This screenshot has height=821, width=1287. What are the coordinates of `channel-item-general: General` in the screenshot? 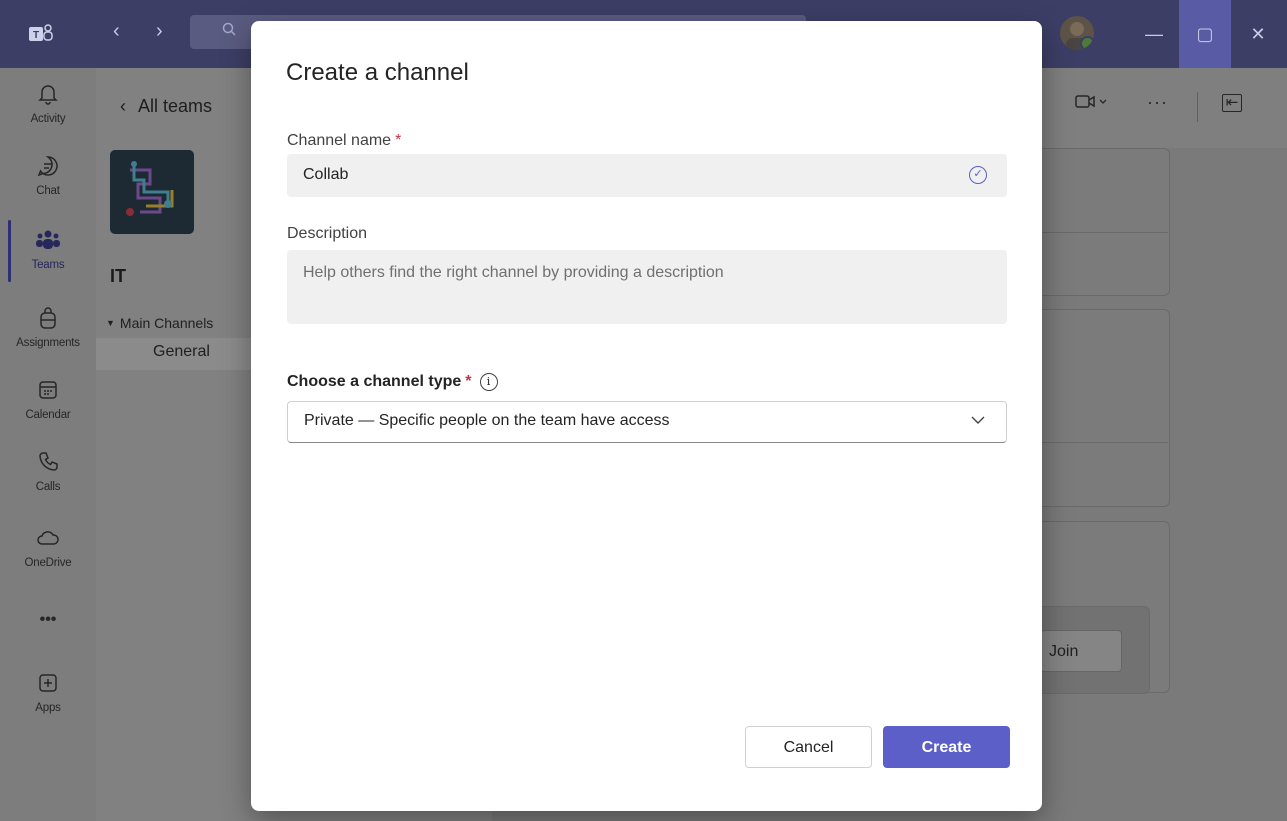 It's located at (173, 354).